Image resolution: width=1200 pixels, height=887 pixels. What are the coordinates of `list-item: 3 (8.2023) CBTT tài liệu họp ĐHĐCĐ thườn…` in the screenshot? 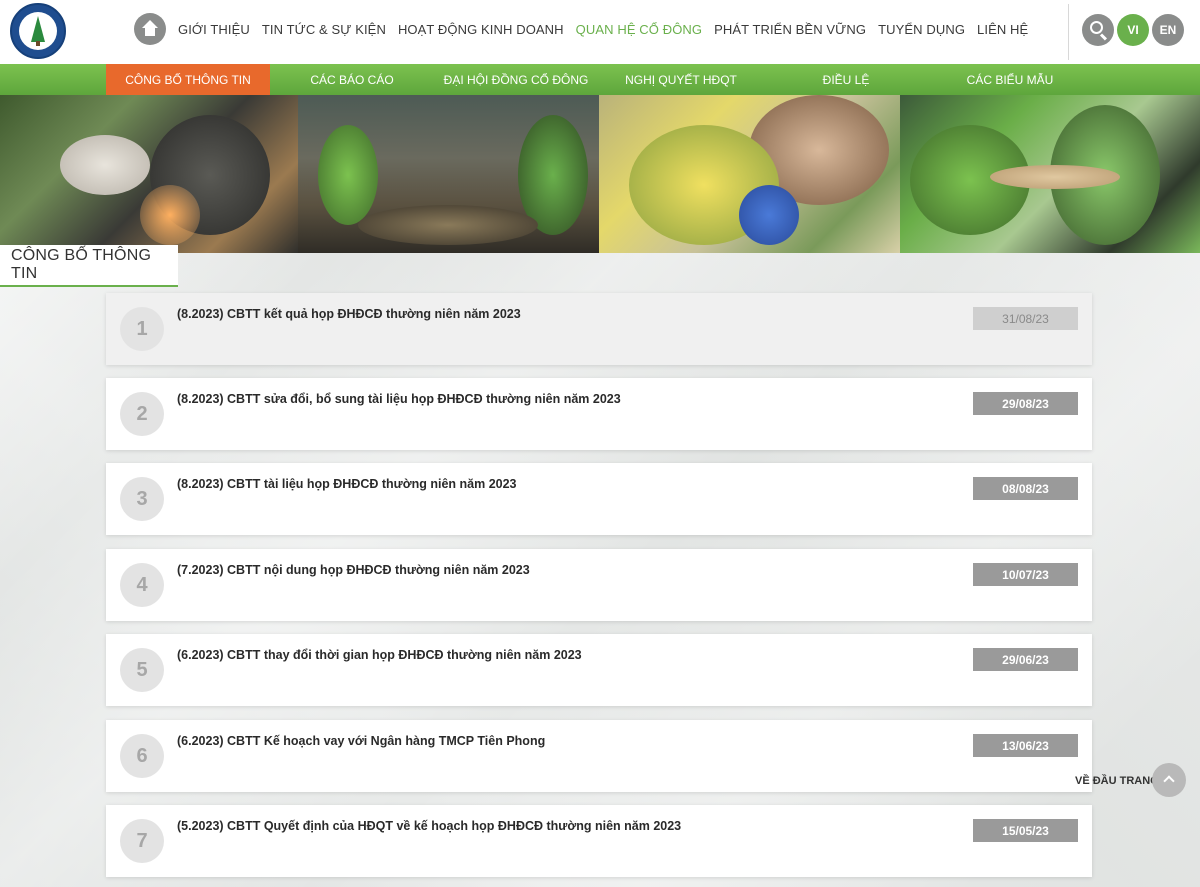 It's located at (599, 499).